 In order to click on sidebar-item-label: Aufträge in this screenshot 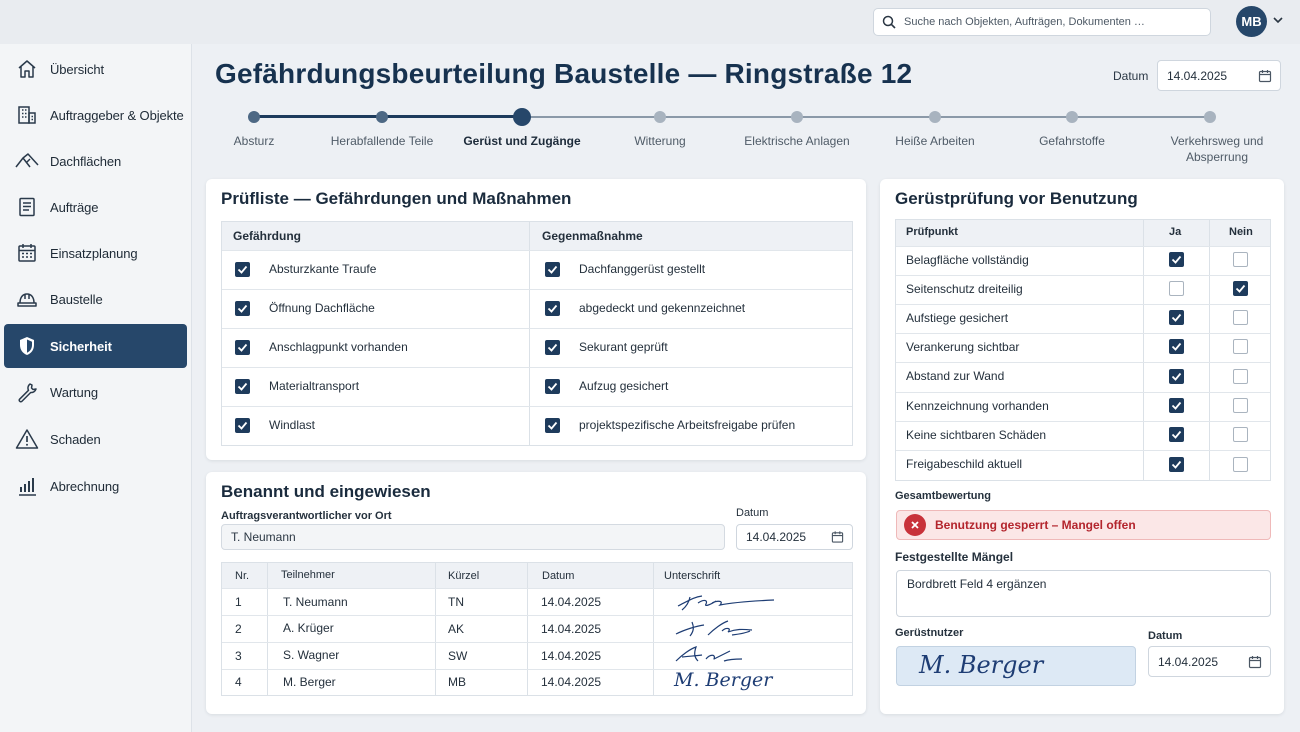, I will do `click(74, 207)`.